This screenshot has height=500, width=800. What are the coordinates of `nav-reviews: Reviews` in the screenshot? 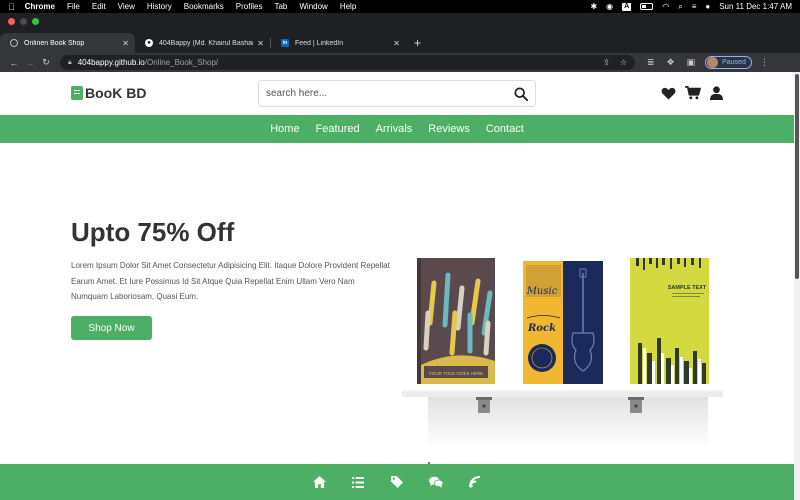 It's located at (449, 129).